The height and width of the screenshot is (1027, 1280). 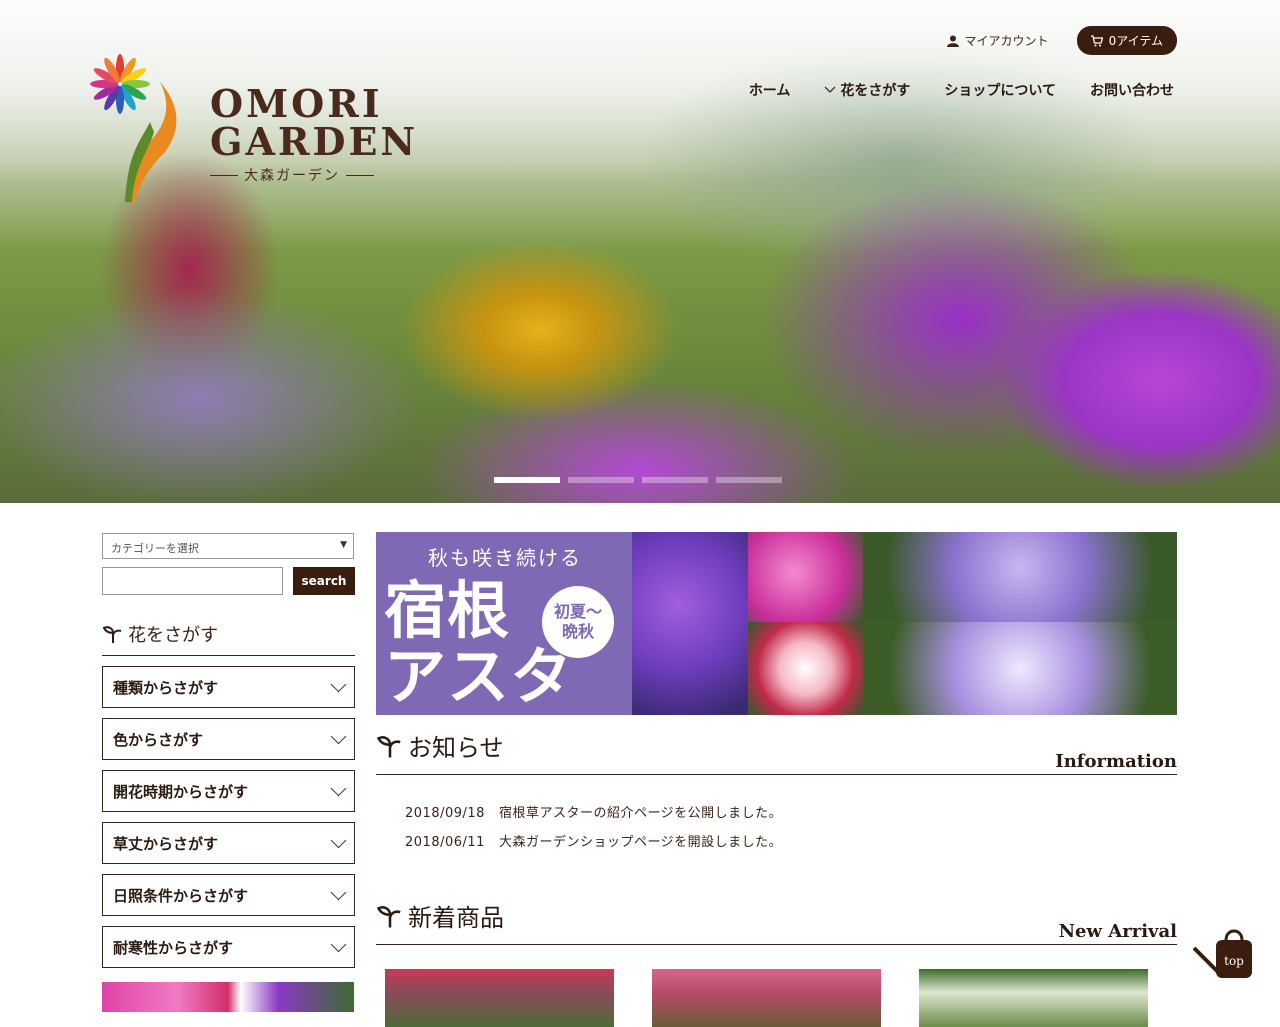 What do you see at coordinates (640, 813) in the screenshot?
I see `news-text: 宿根草アスターの紹介ページを公開しました。` at bounding box center [640, 813].